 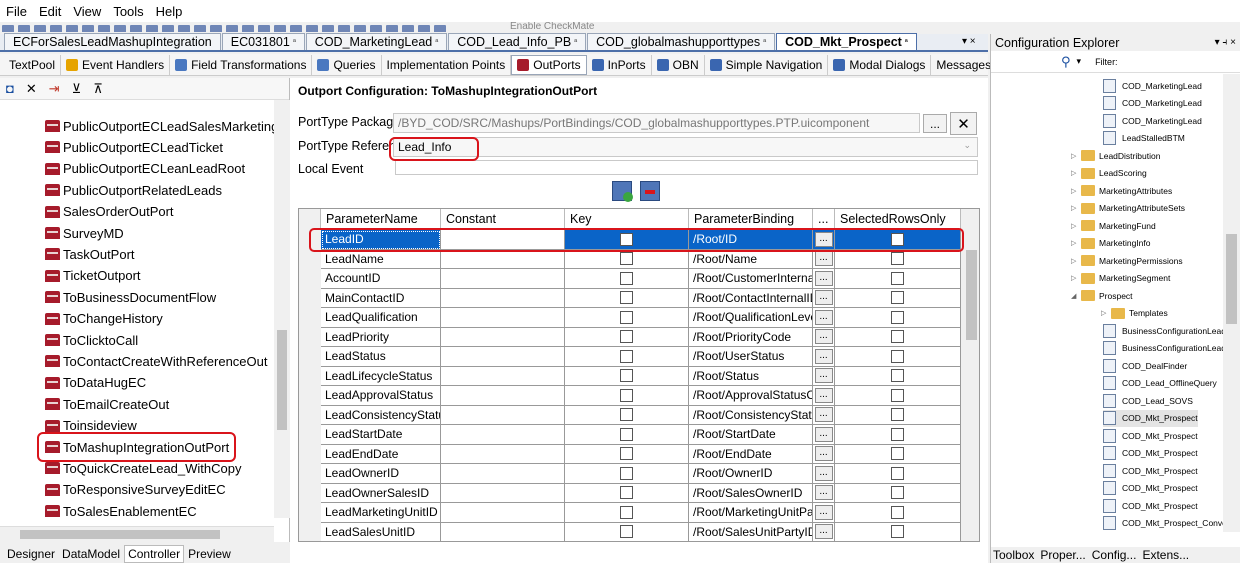 What do you see at coordinates (751, 513) in the screenshot?
I see `binding-cell: /Root/MarketingUnitPartyI` at bounding box center [751, 513].